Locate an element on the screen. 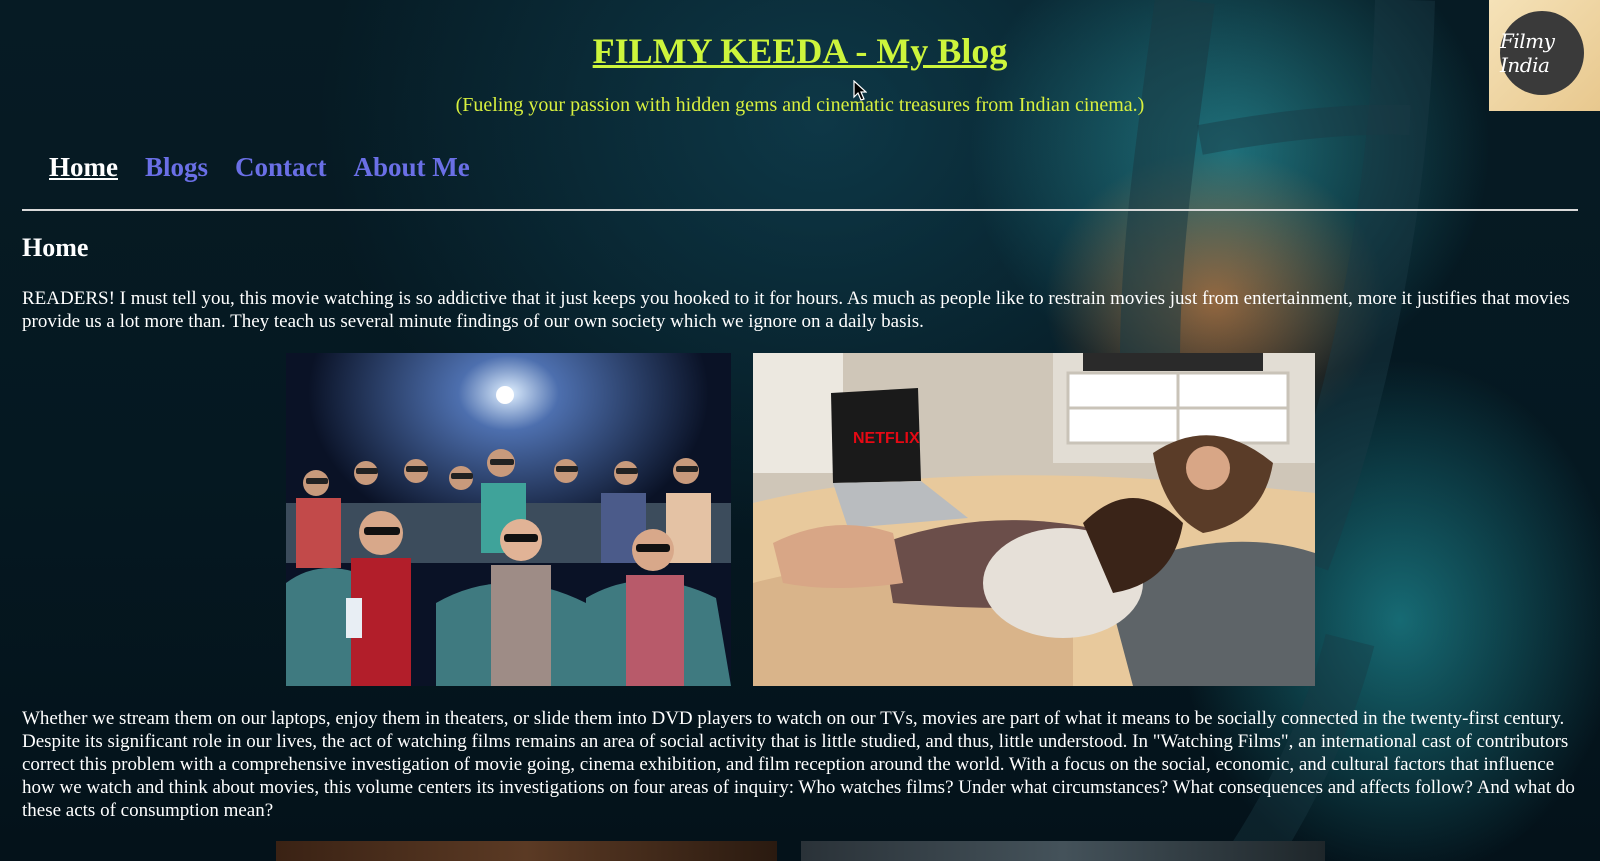 This screenshot has height=861, width=1600. bottom-image-left is located at coordinates (526, 851).